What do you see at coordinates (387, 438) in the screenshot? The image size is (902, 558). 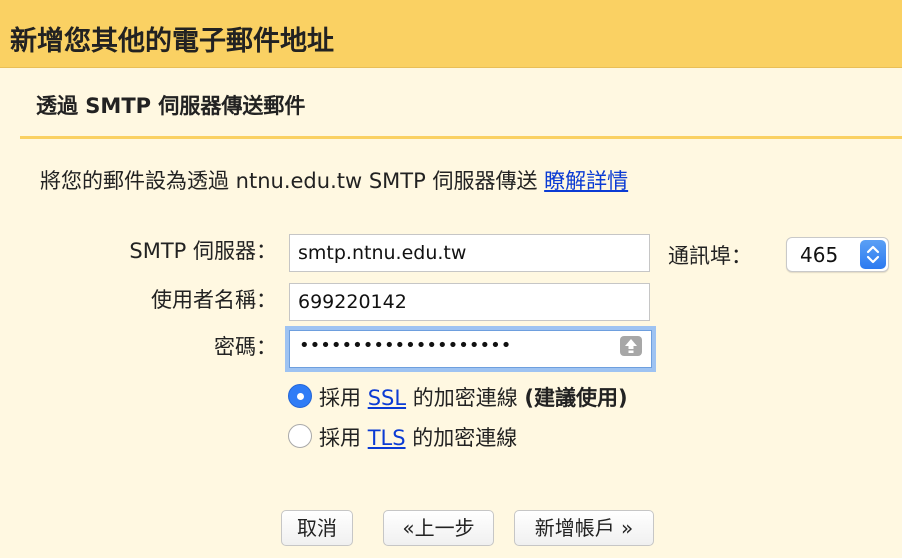 I see `tls-link: TLS` at bounding box center [387, 438].